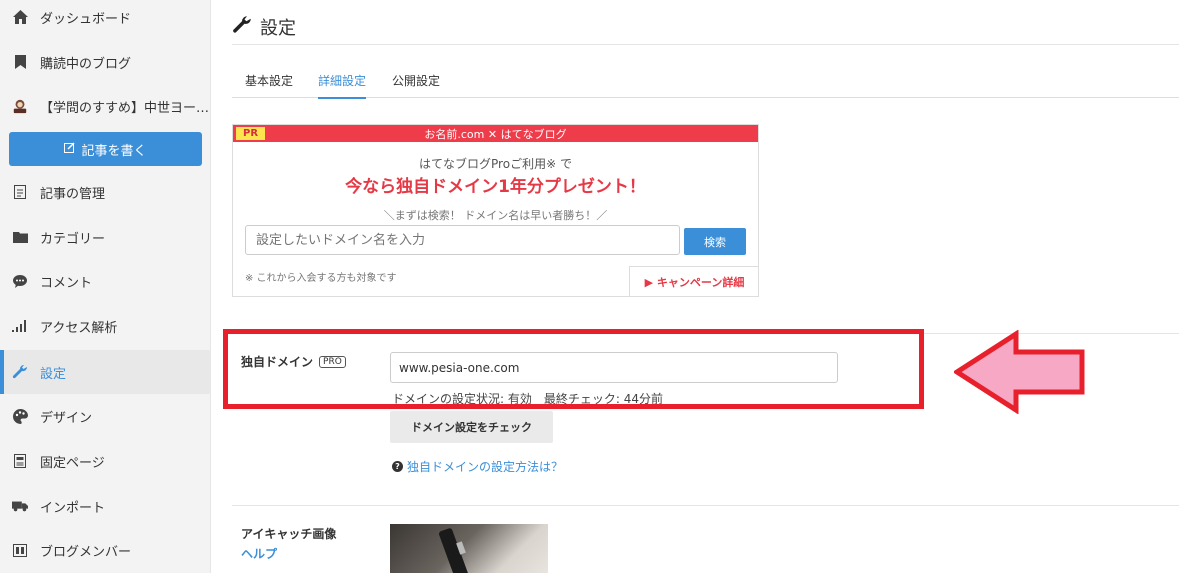 This screenshot has height=573, width=1200. What do you see at coordinates (705, 85) in the screenshot?
I see `settings-tabs: 基本設定 詳細設定 公開設定` at bounding box center [705, 85].